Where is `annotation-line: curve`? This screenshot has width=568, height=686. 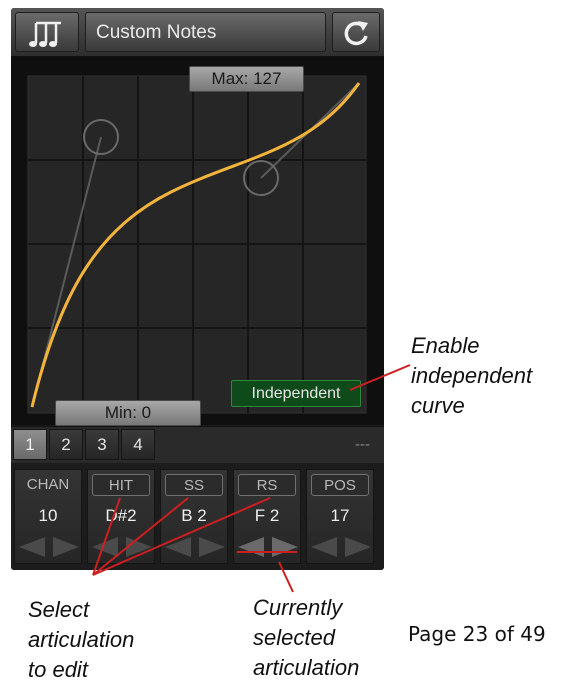 annotation-line: curve is located at coordinates (438, 405).